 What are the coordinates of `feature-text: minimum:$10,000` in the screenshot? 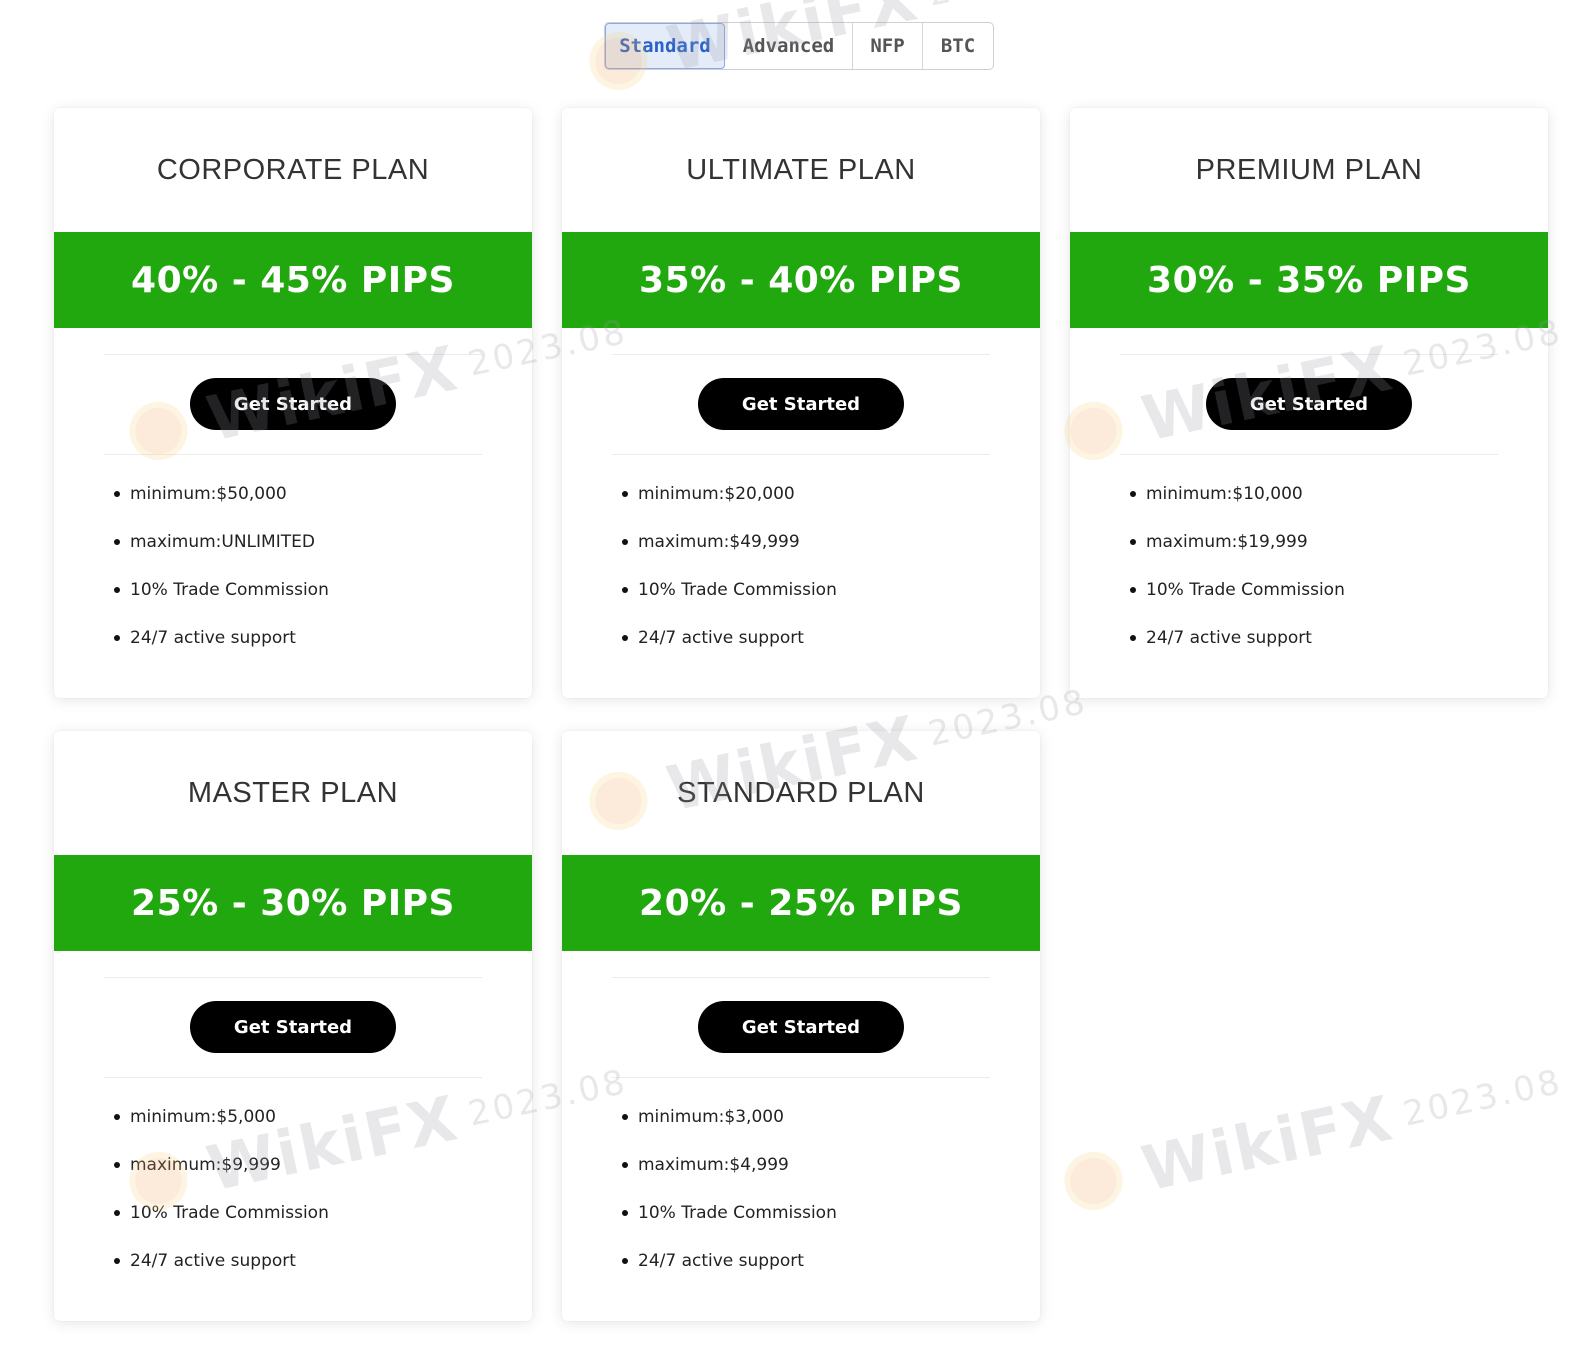 It's located at (1224, 494).